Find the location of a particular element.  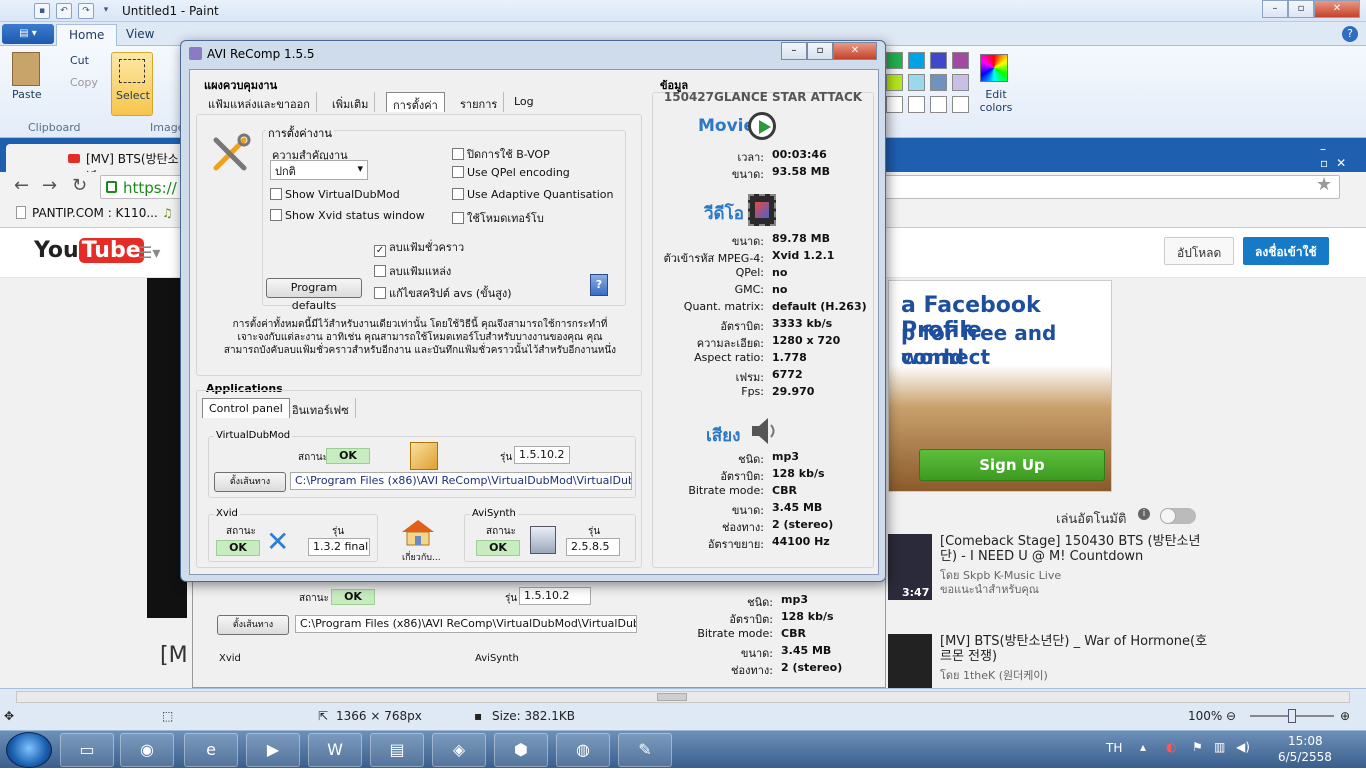

tab-source-output: แฟ้มแหล่งและขาออก is located at coordinates (259, 102).